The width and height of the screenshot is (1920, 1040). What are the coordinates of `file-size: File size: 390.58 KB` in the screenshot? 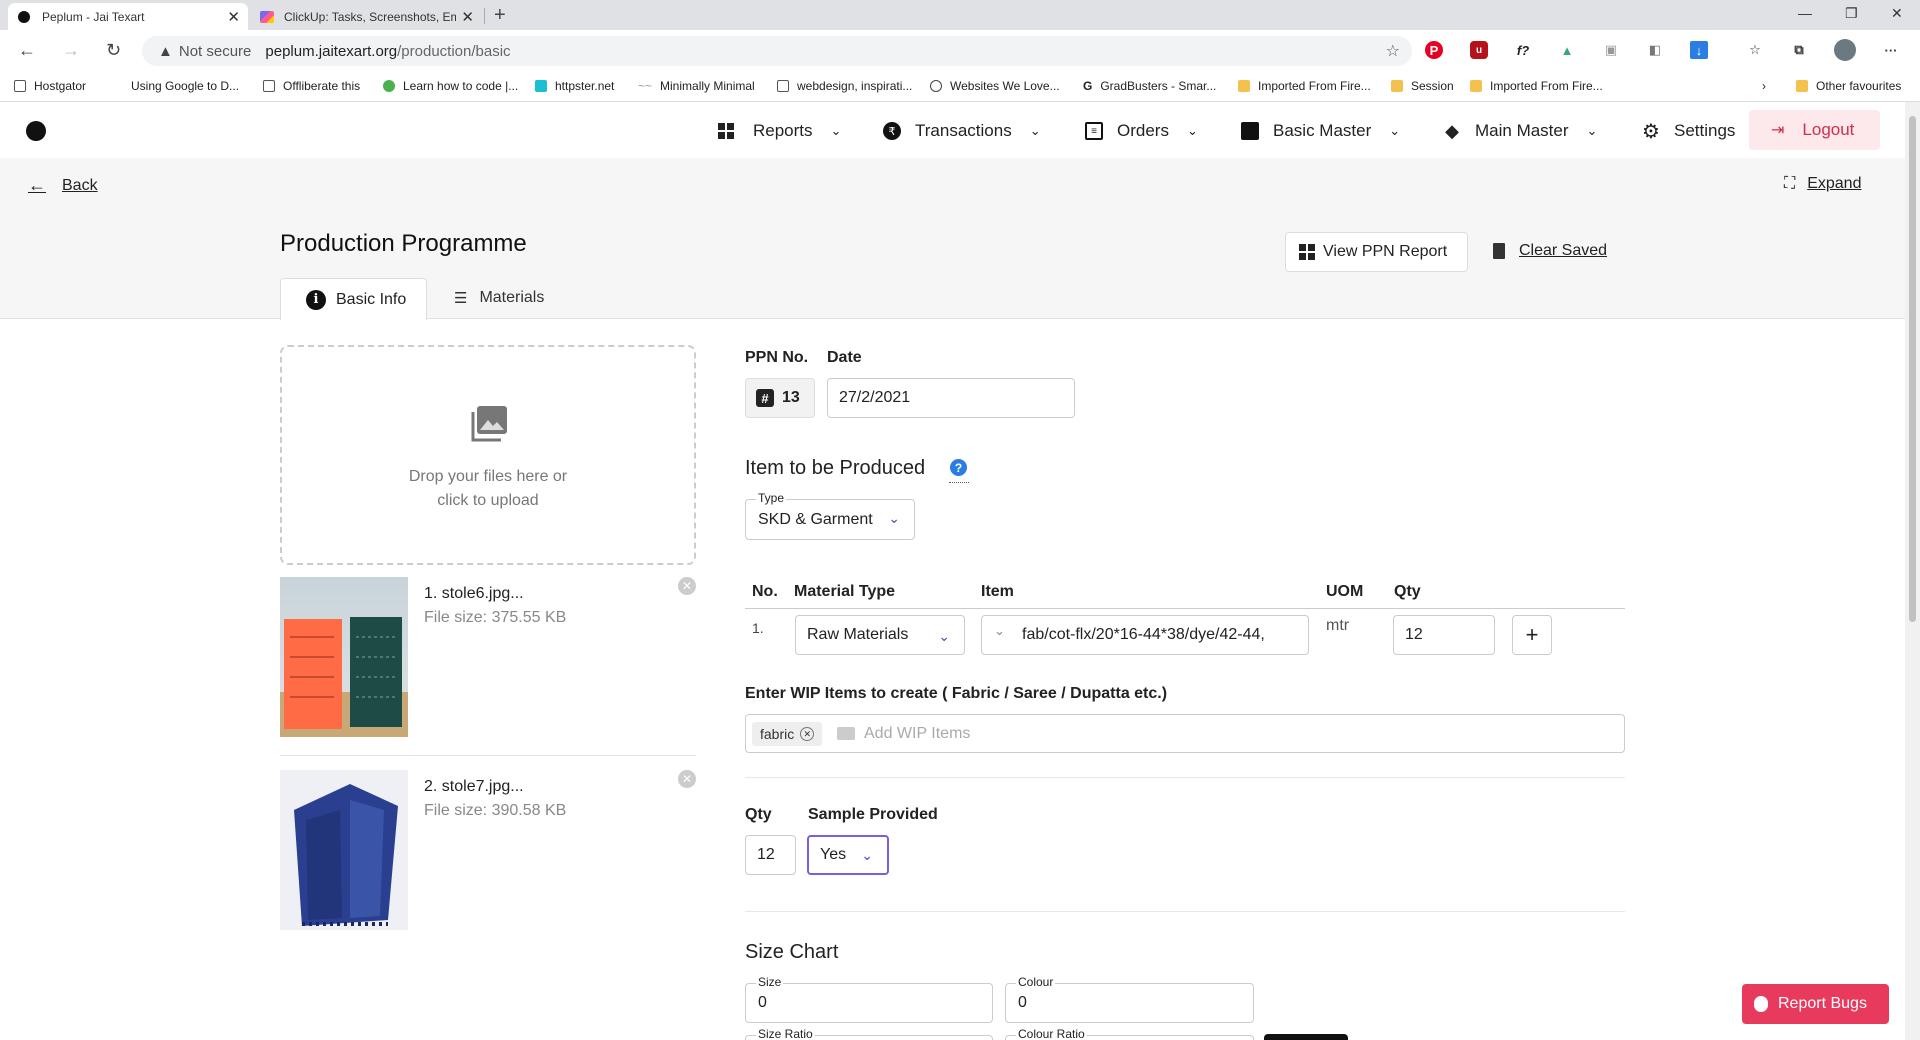 It's located at (495, 810).